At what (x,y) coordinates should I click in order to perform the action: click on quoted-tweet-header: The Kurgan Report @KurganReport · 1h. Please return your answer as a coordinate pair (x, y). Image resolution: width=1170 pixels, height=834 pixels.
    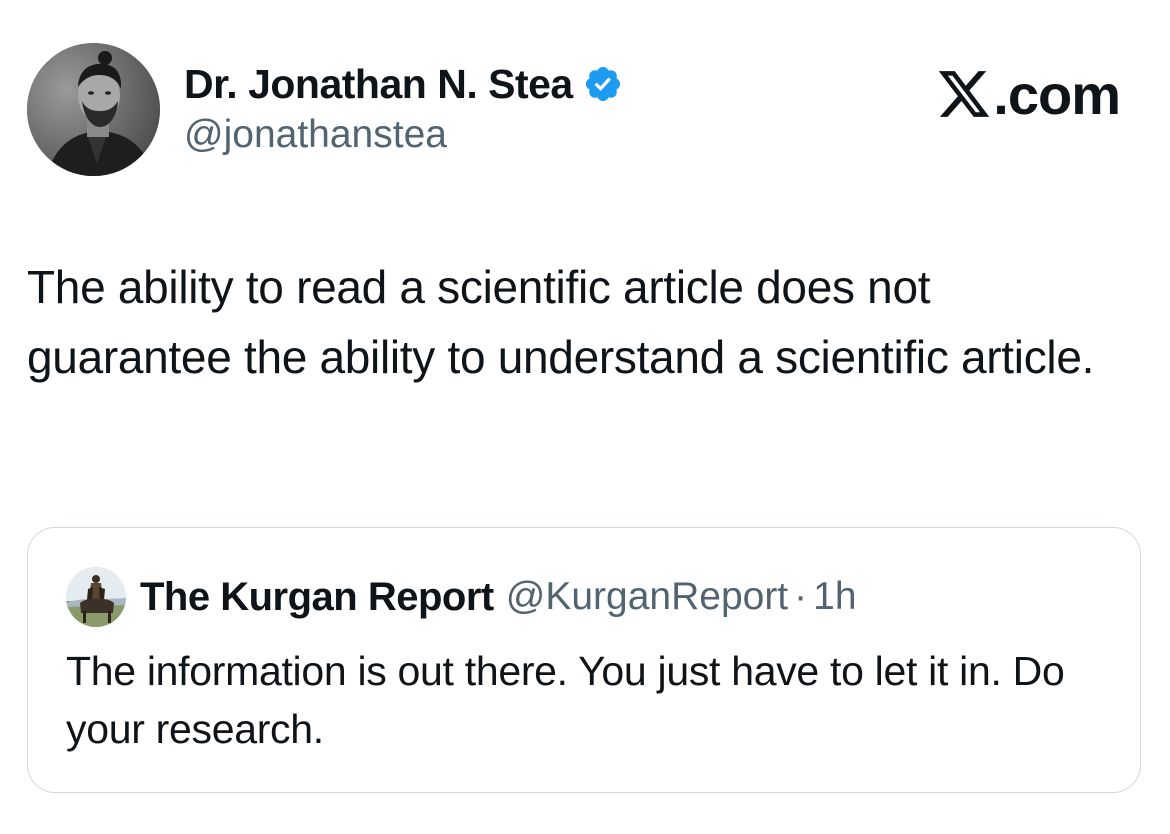
    Looking at the image, I should click on (461, 597).